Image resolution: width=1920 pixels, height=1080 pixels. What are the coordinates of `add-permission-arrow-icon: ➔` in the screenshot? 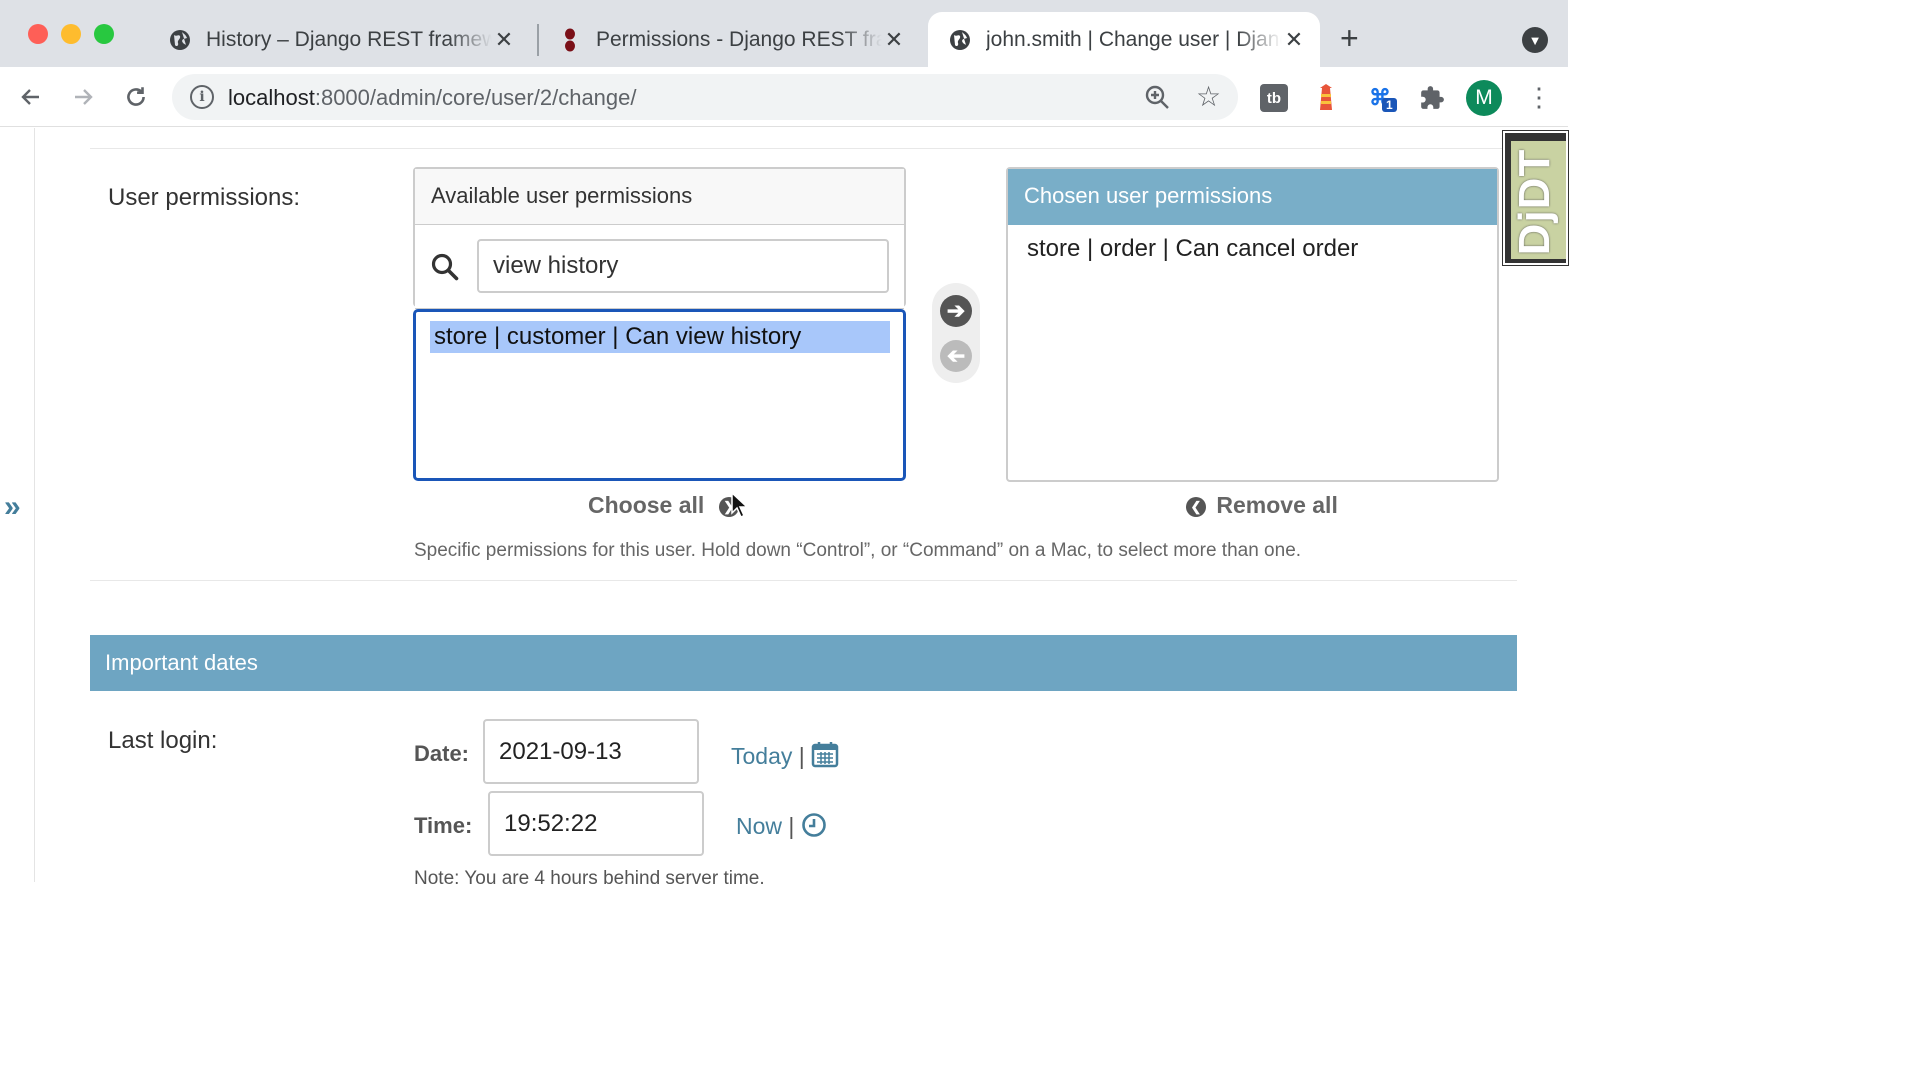 It's located at (956, 311).